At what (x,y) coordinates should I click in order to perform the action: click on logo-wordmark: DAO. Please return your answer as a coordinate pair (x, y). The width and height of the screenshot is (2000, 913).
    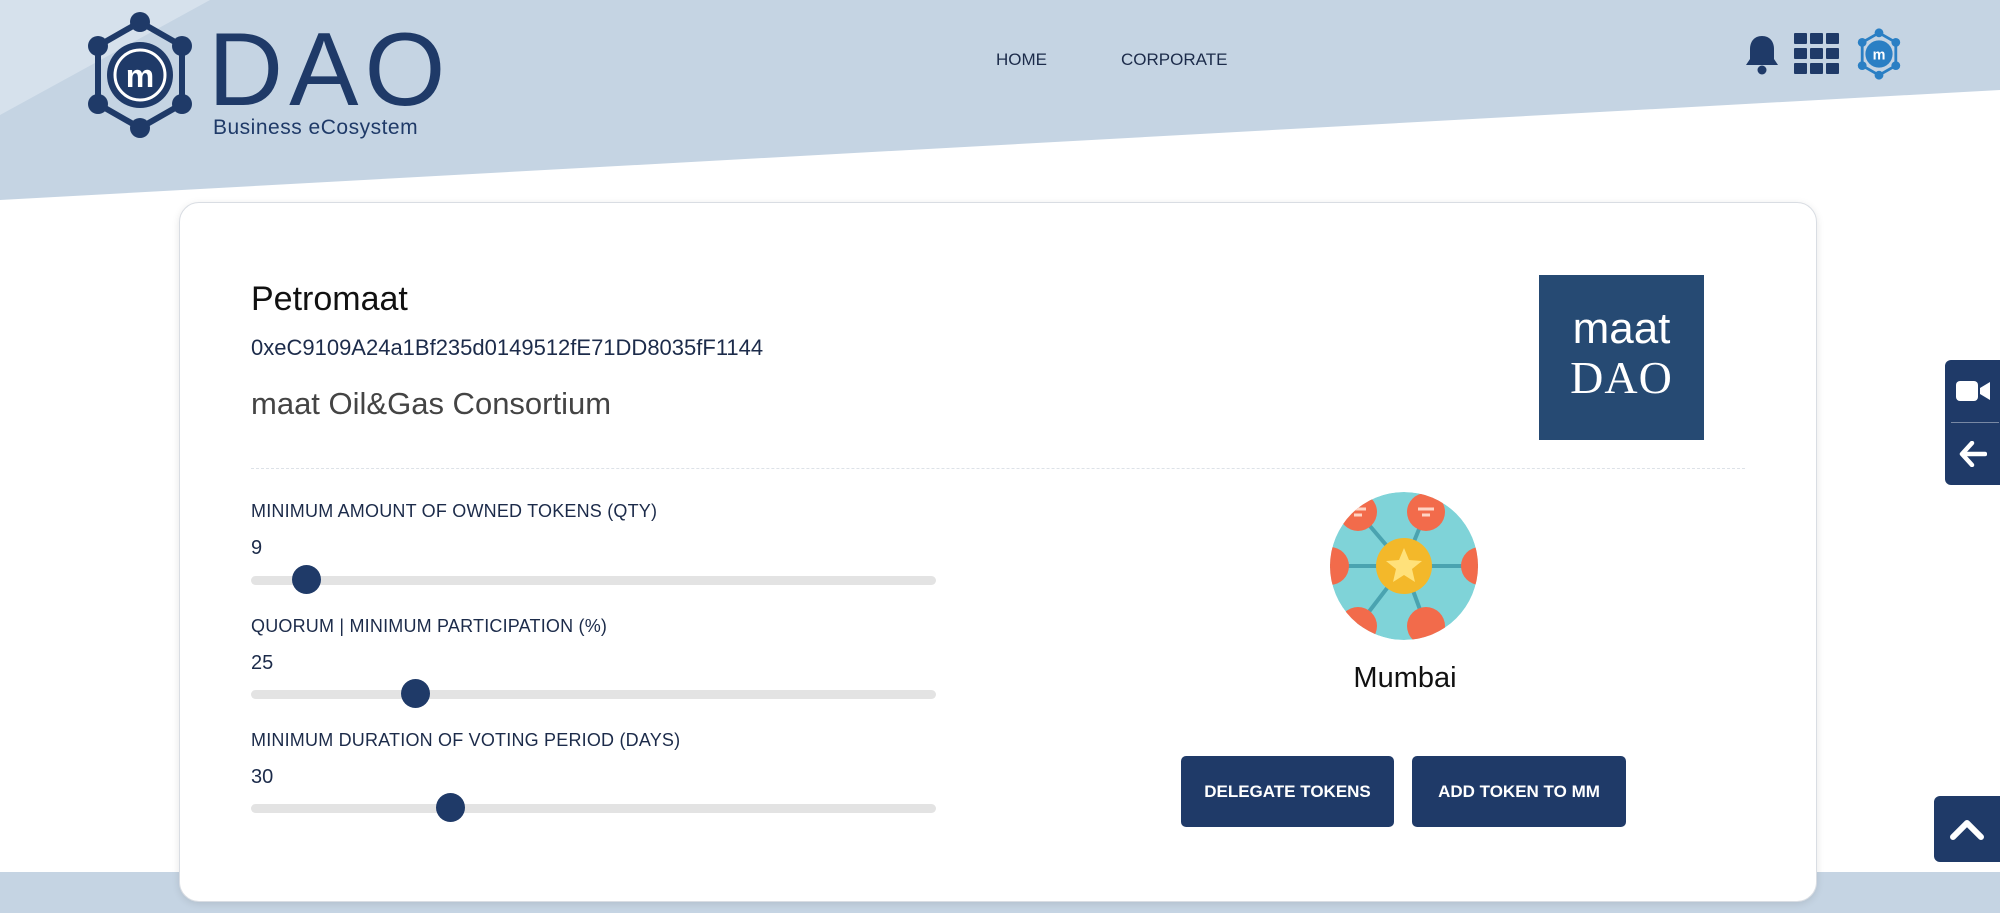
    Looking at the image, I should click on (330, 70).